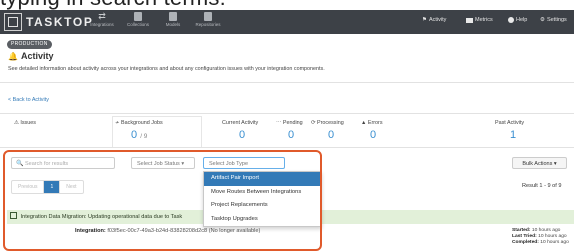  Describe the element at coordinates (173, 16) in the screenshot. I see `model-icon` at that location.